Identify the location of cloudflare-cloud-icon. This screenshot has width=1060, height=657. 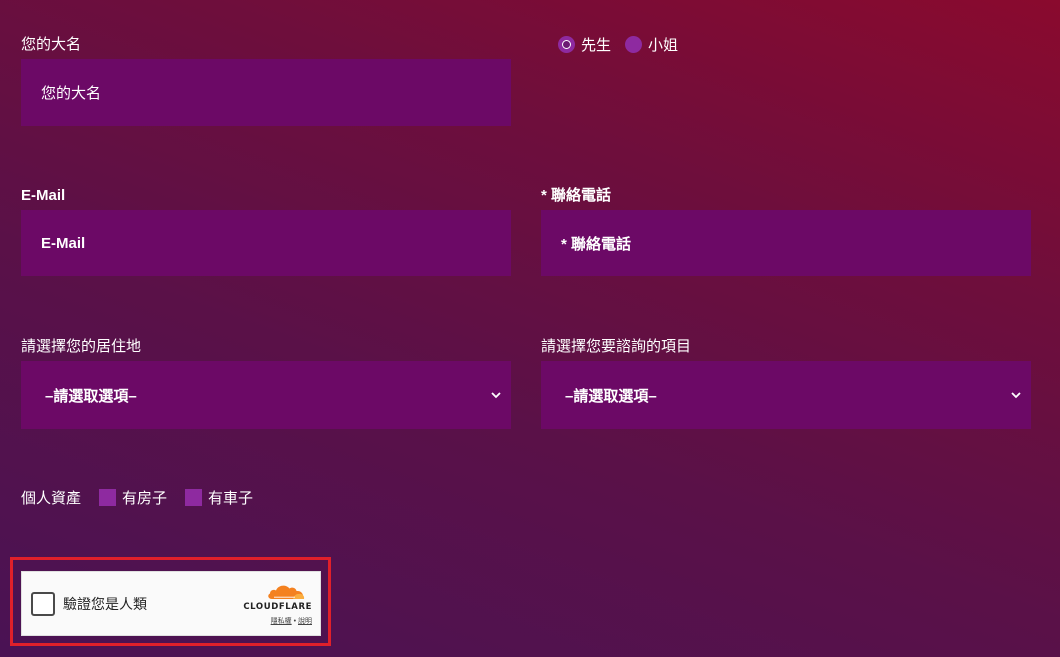
(286, 592).